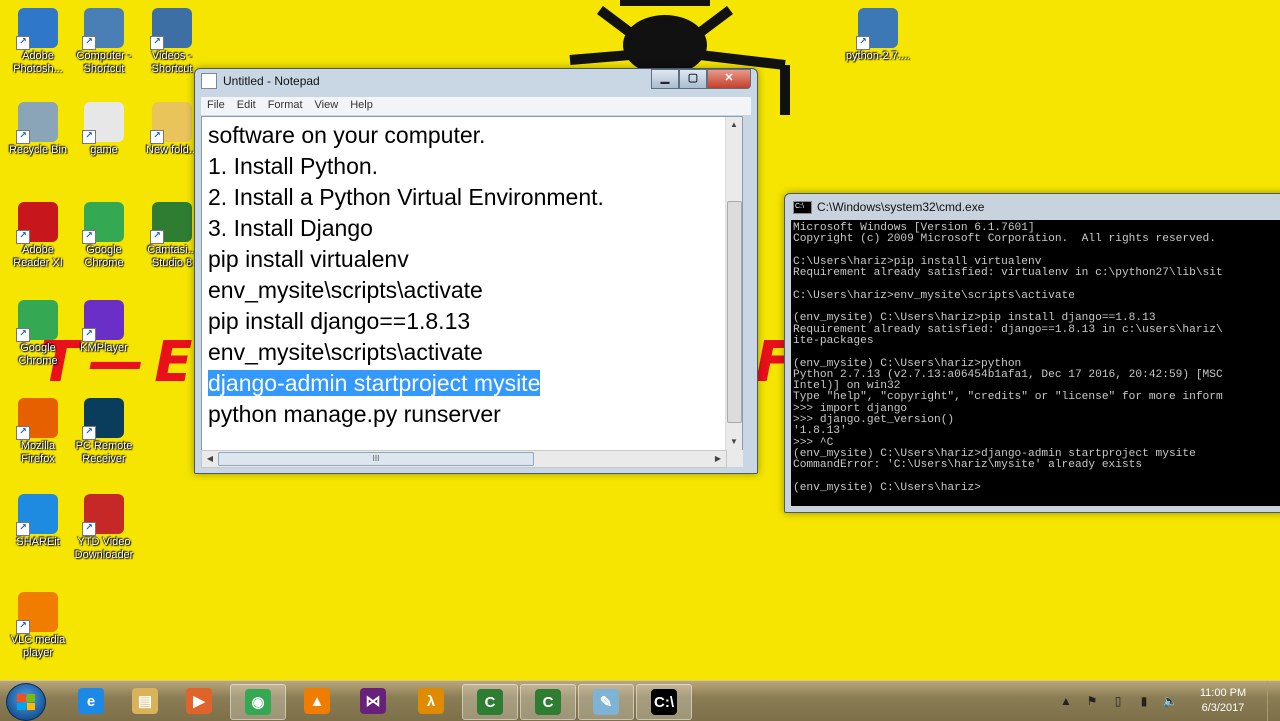 Image resolution: width=1280 pixels, height=721 pixels. Describe the element at coordinates (317, 701) in the screenshot. I see `taskbar-button: ▲` at that location.